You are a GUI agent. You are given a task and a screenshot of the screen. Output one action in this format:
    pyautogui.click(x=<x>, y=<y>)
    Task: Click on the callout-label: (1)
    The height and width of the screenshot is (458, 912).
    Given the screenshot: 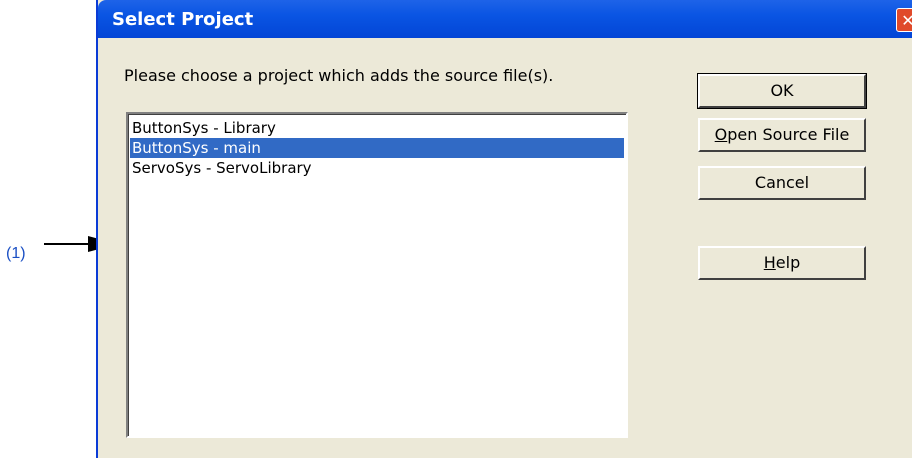 What is the action you would take?
    pyautogui.click(x=16, y=253)
    